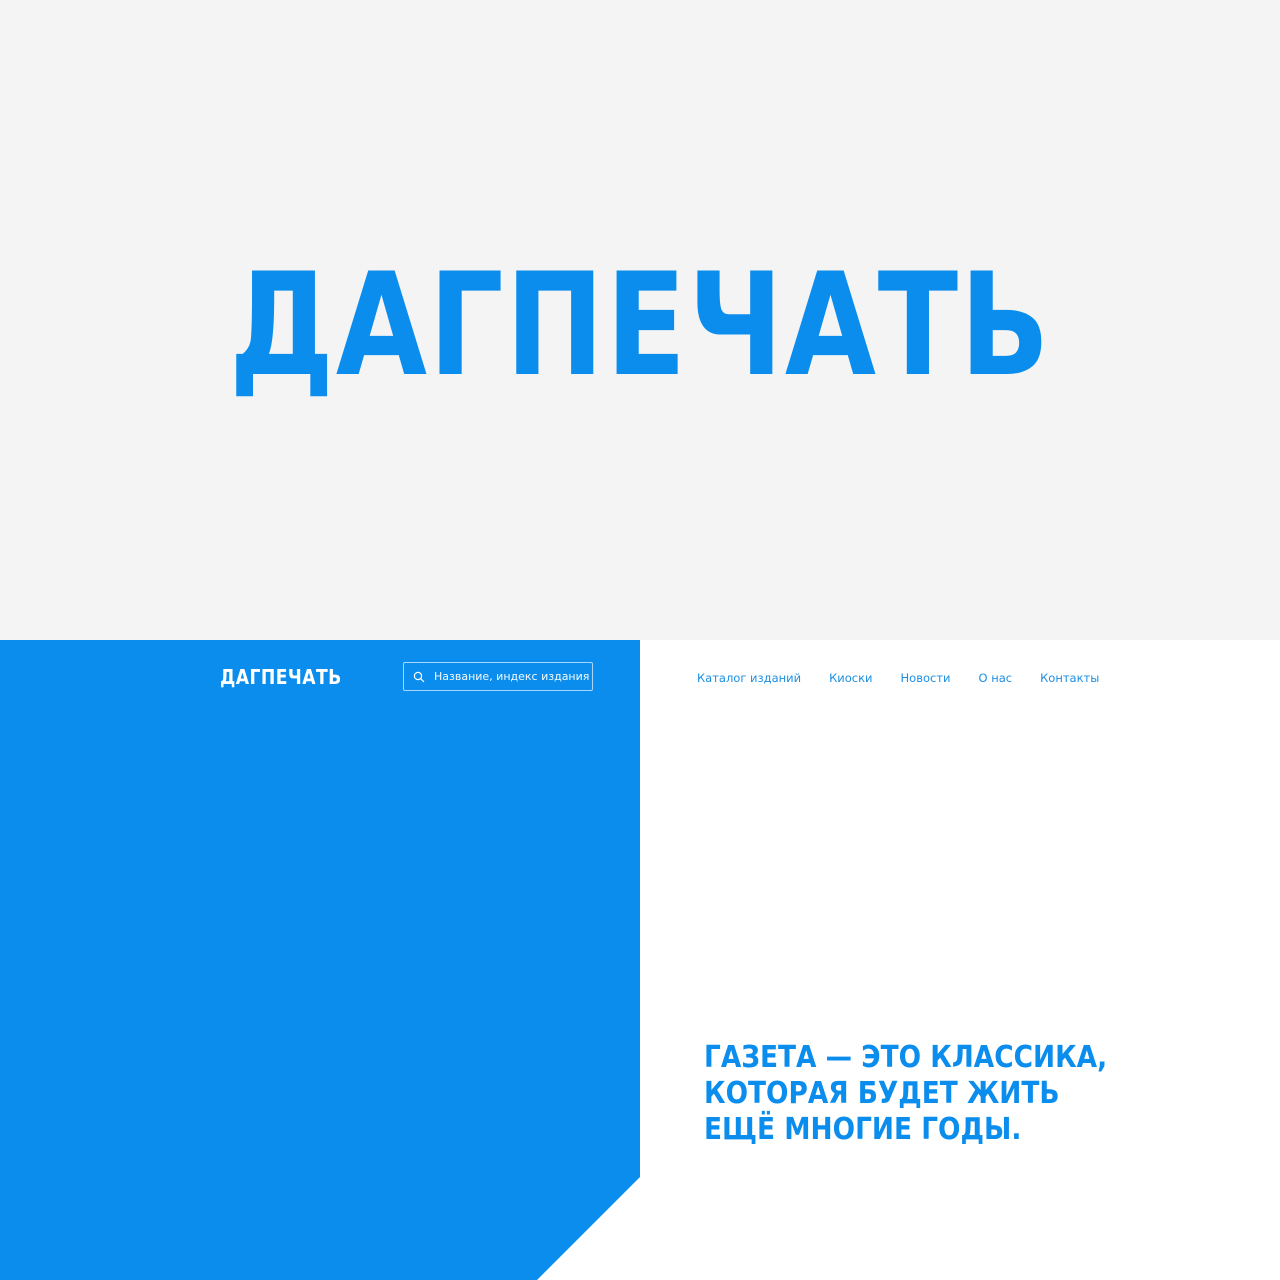  What do you see at coordinates (996, 678) in the screenshot?
I see `nav-about: О нас` at bounding box center [996, 678].